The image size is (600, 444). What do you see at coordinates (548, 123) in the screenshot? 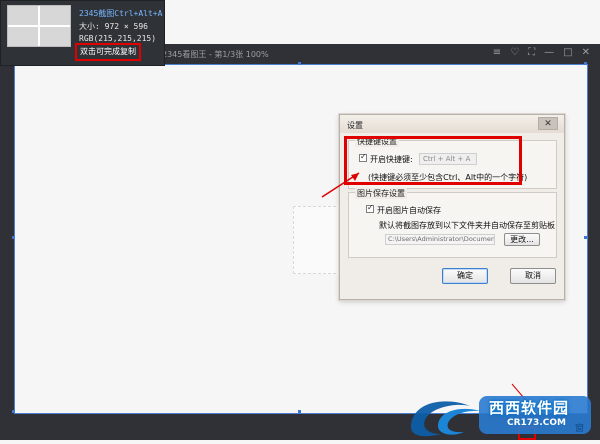
I see `close-button: ✕` at bounding box center [548, 123].